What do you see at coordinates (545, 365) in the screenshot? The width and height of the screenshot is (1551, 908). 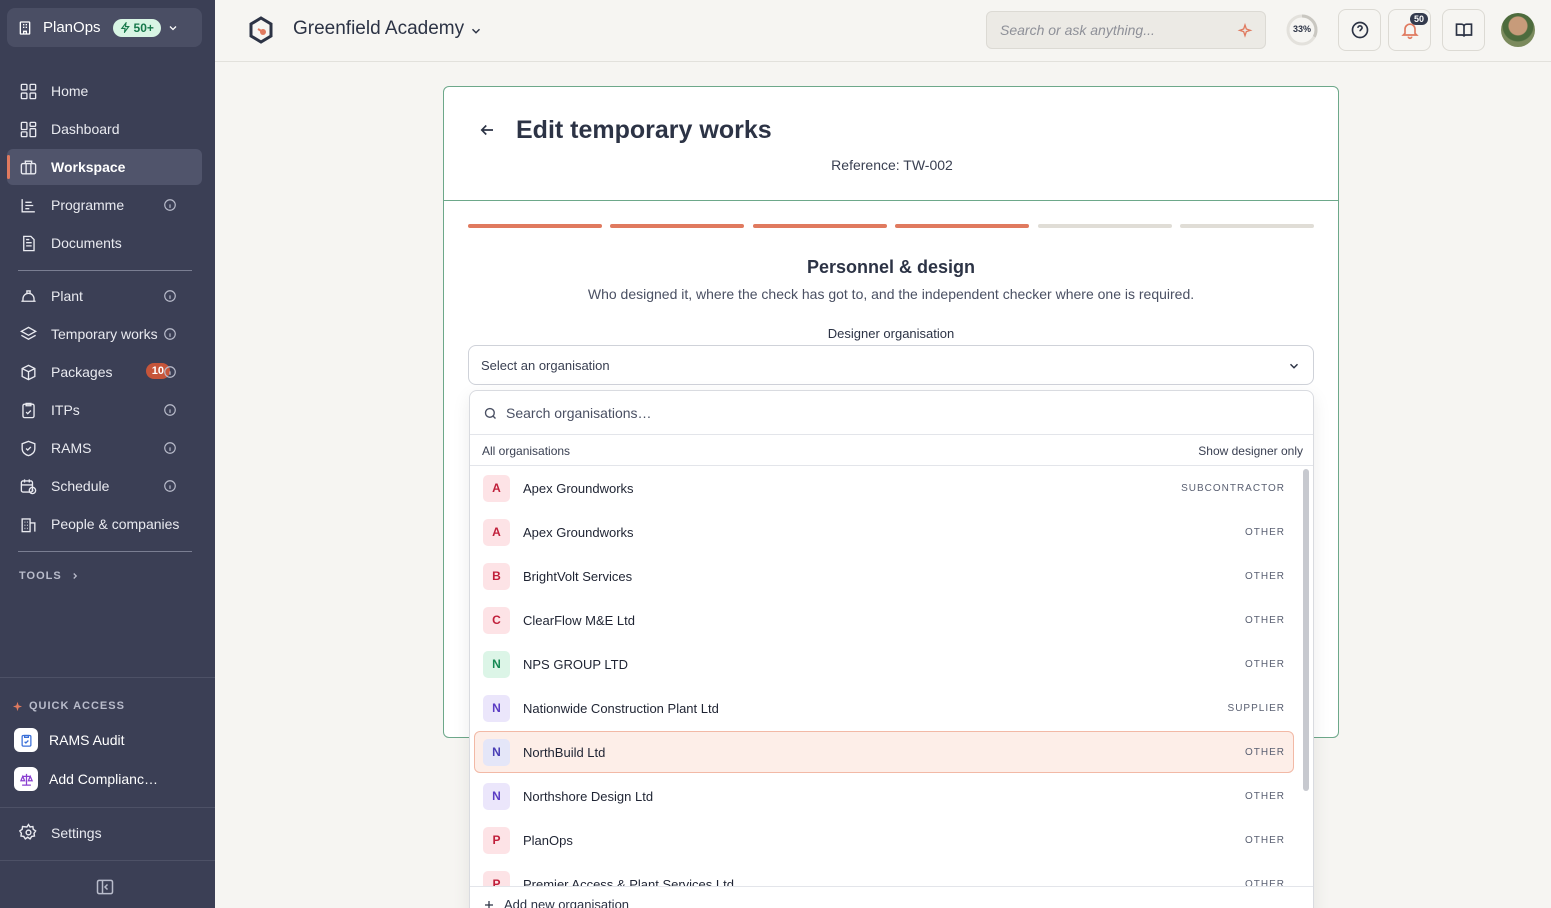 I see `select-value: Select an organisation` at bounding box center [545, 365].